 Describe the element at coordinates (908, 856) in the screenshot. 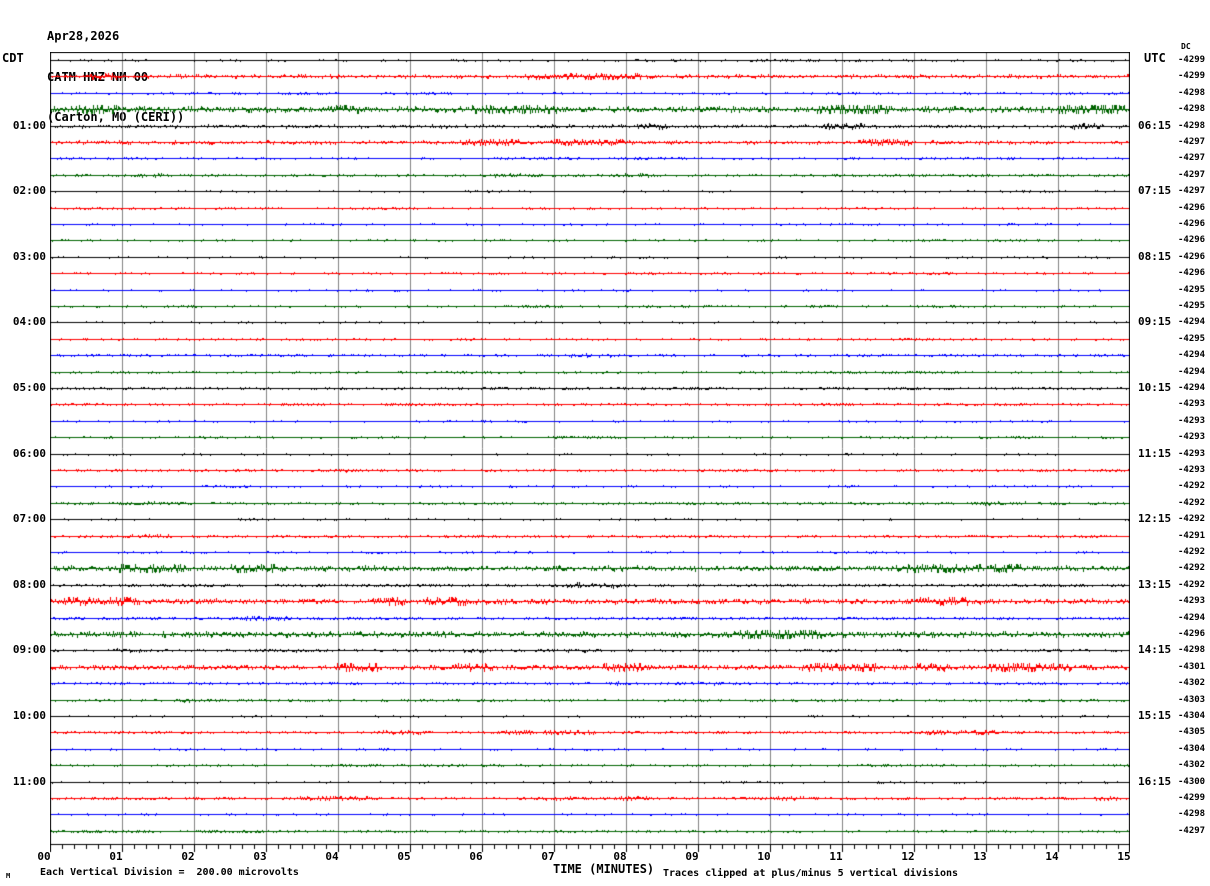

I see `x-axis-tick-label: 12` at that location.